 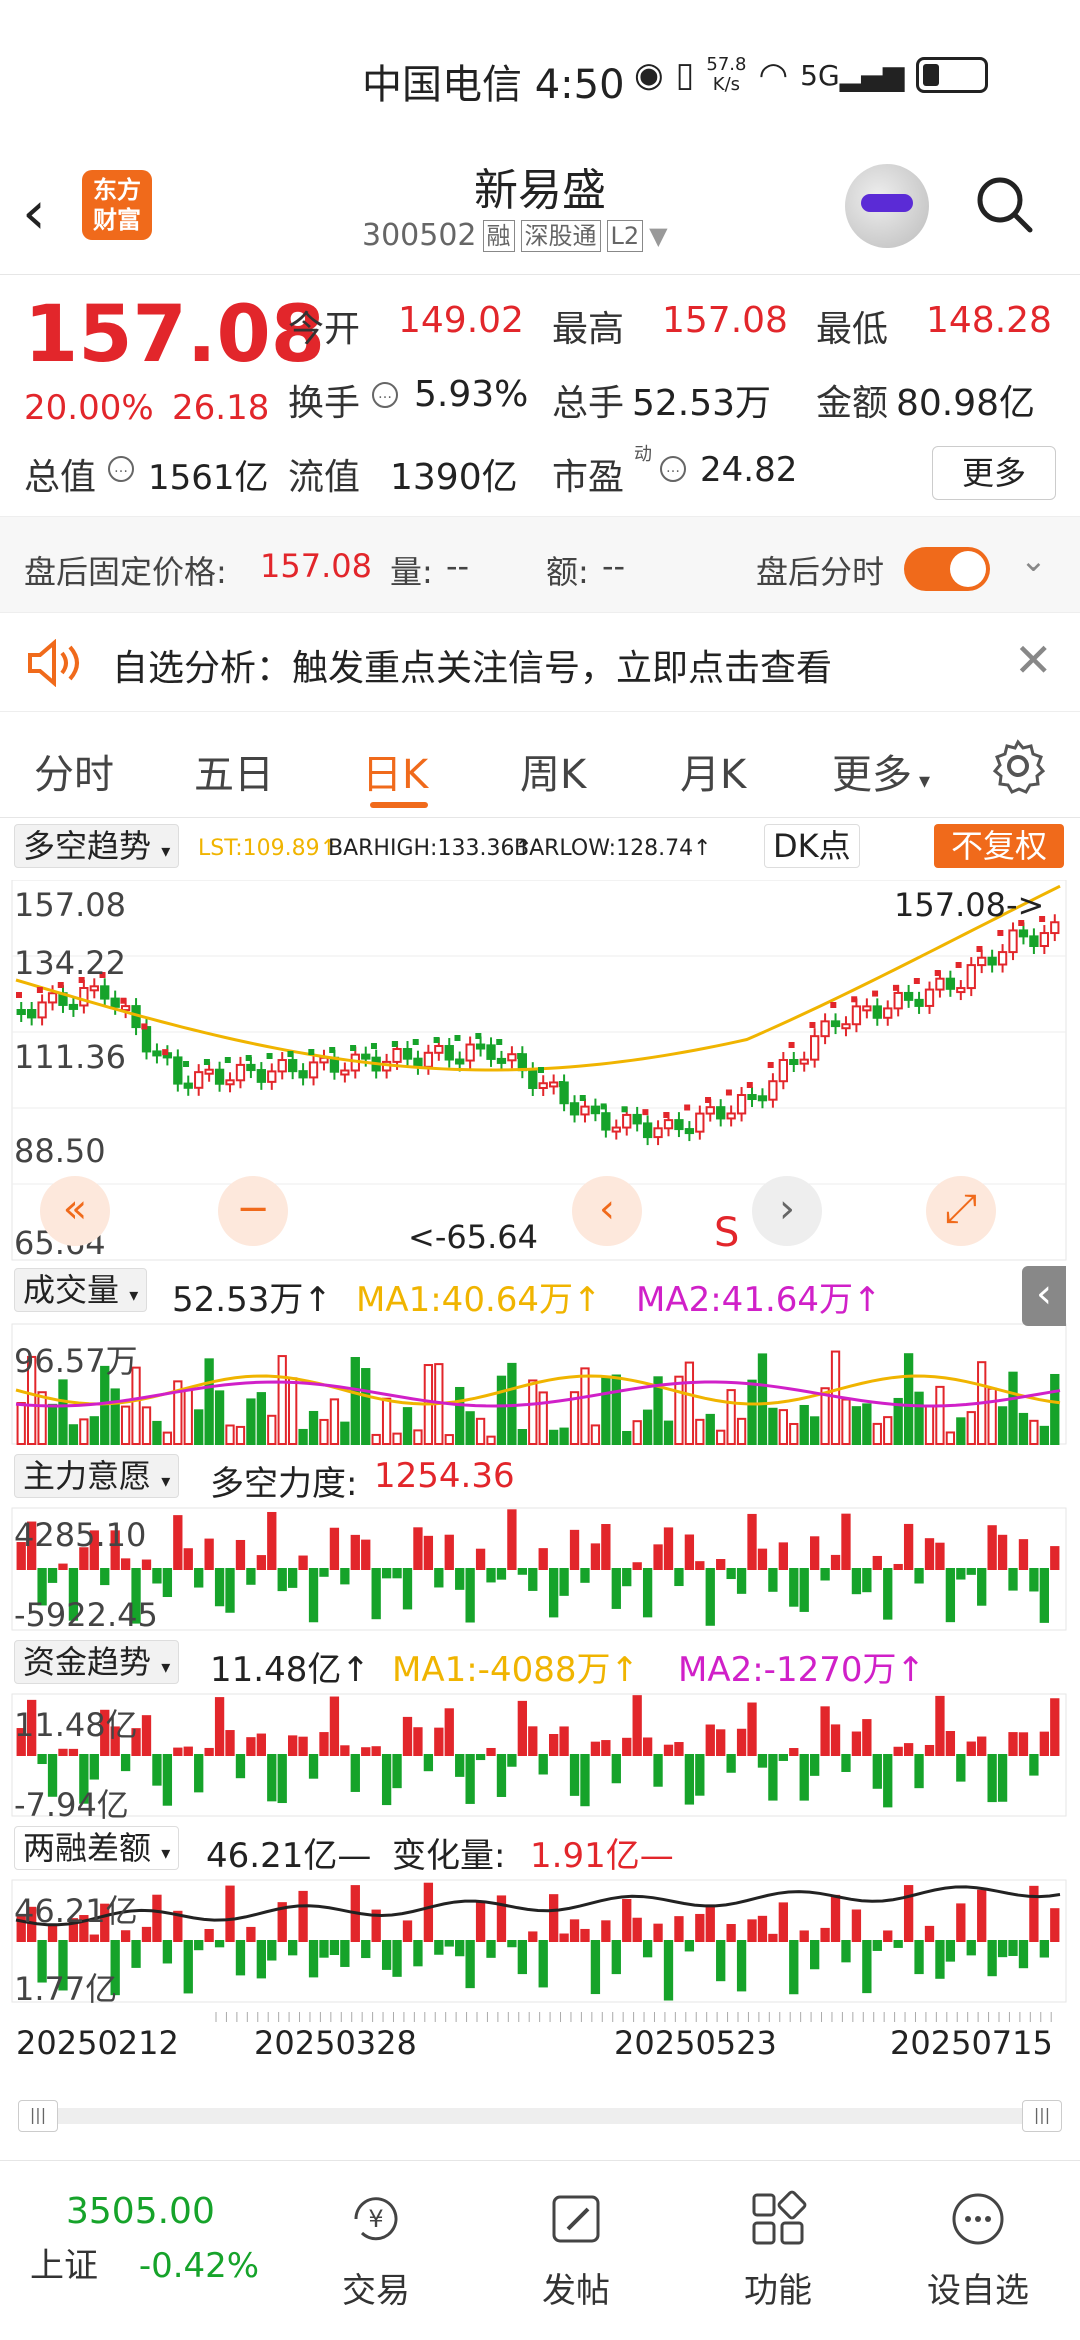 What do you see at coordinates (947, 569) in the screenshot?
I see `after-hours-toggle` at bounding box center [947, 569].